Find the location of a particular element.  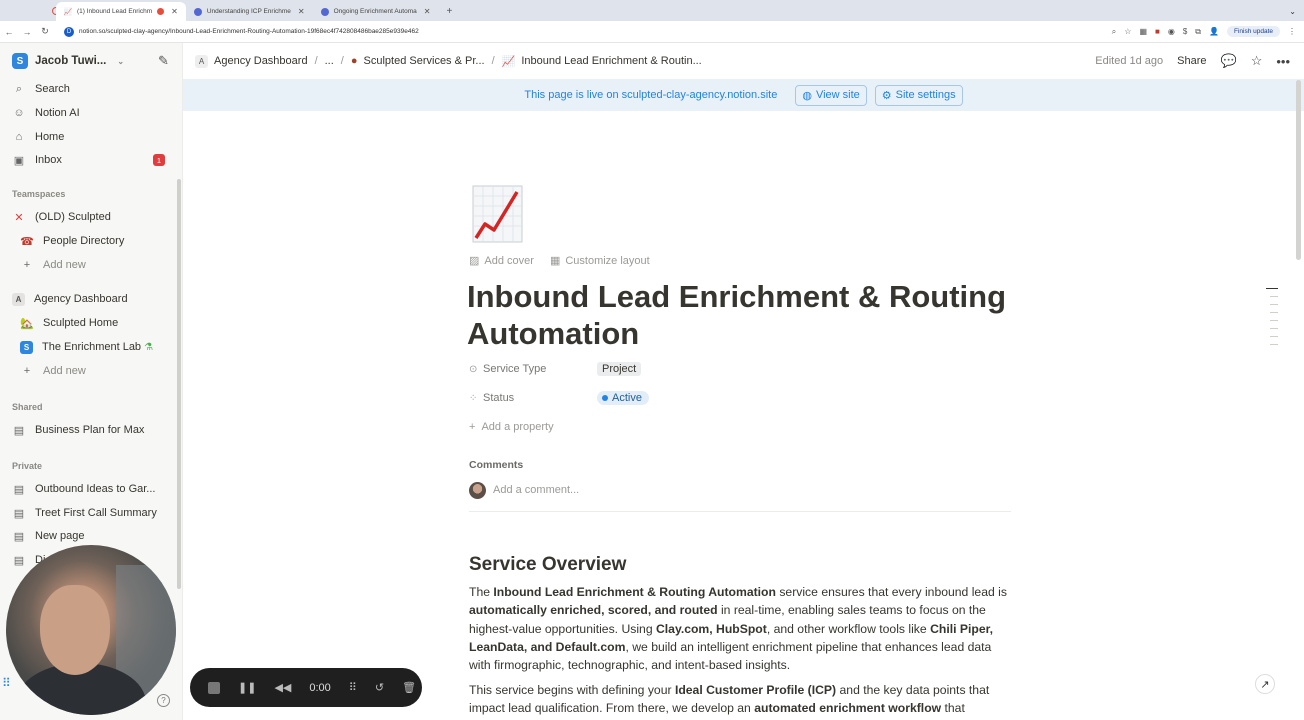

forward-icon: → is located at coordinates (27, 32).